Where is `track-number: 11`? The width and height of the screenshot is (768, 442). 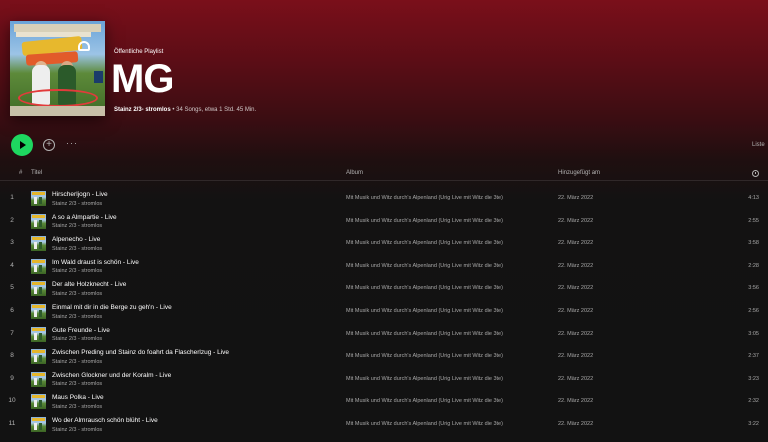 track-number: 11 is located at coordinates (12, 423).